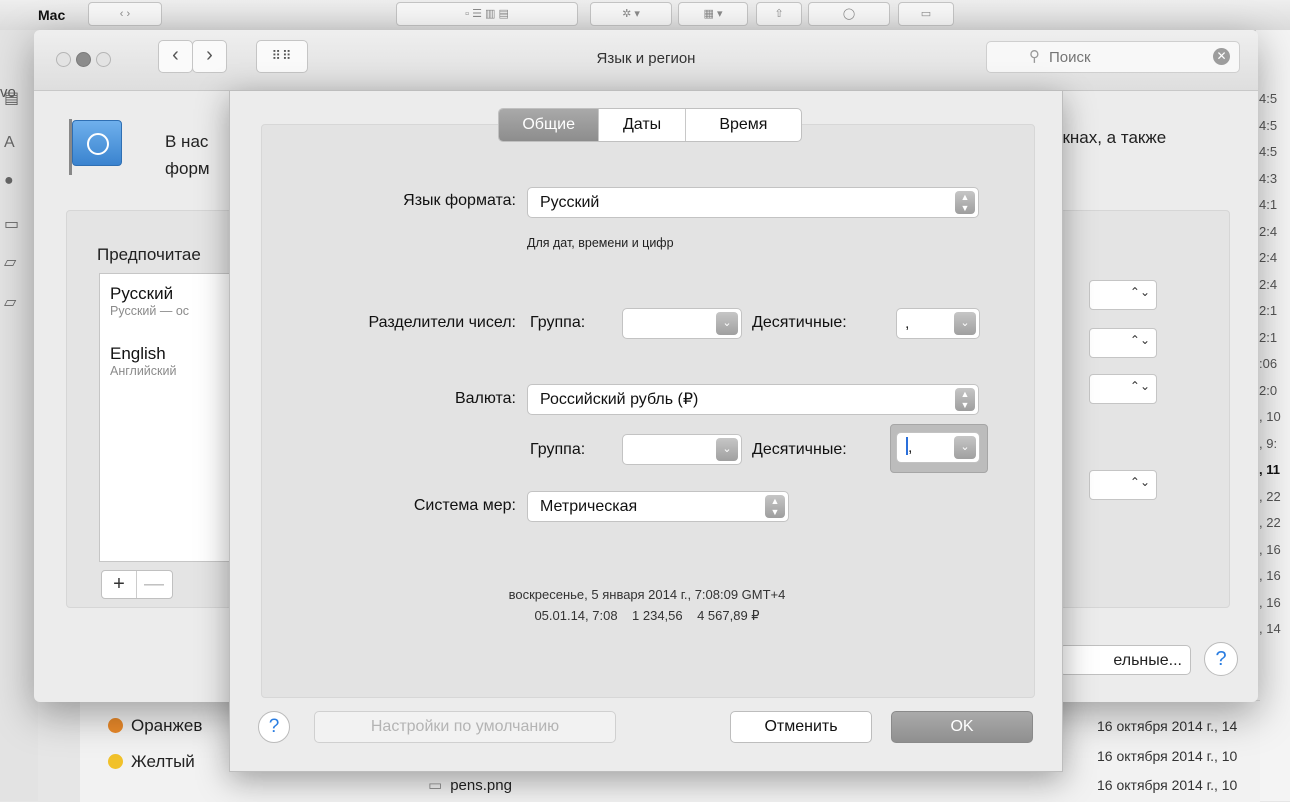  What do you see at coordinates (163, 761) in the screenshot?
I see `tag-label: Желтый` at bounding box center [163, 761].